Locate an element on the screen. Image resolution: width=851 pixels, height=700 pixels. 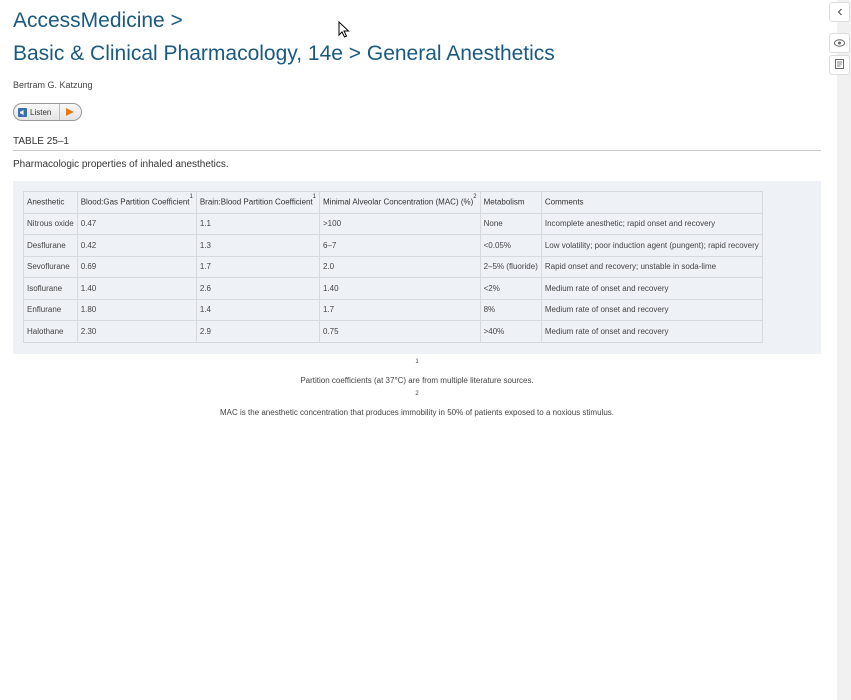
table-cell: 6–7 is located at coordinates (400, 245).